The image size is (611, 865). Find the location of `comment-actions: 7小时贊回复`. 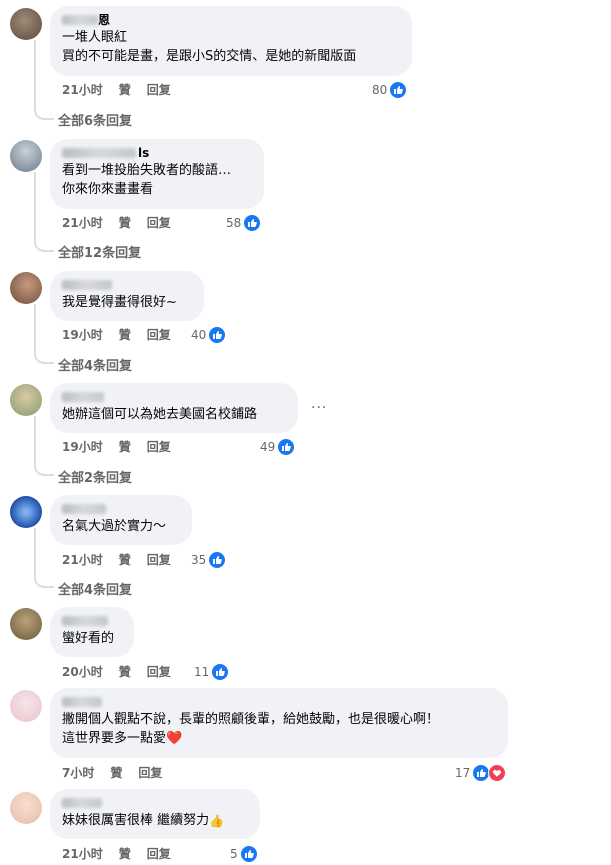

comment-actions: 7小时贊回复 is located at coordinates (120, 773).